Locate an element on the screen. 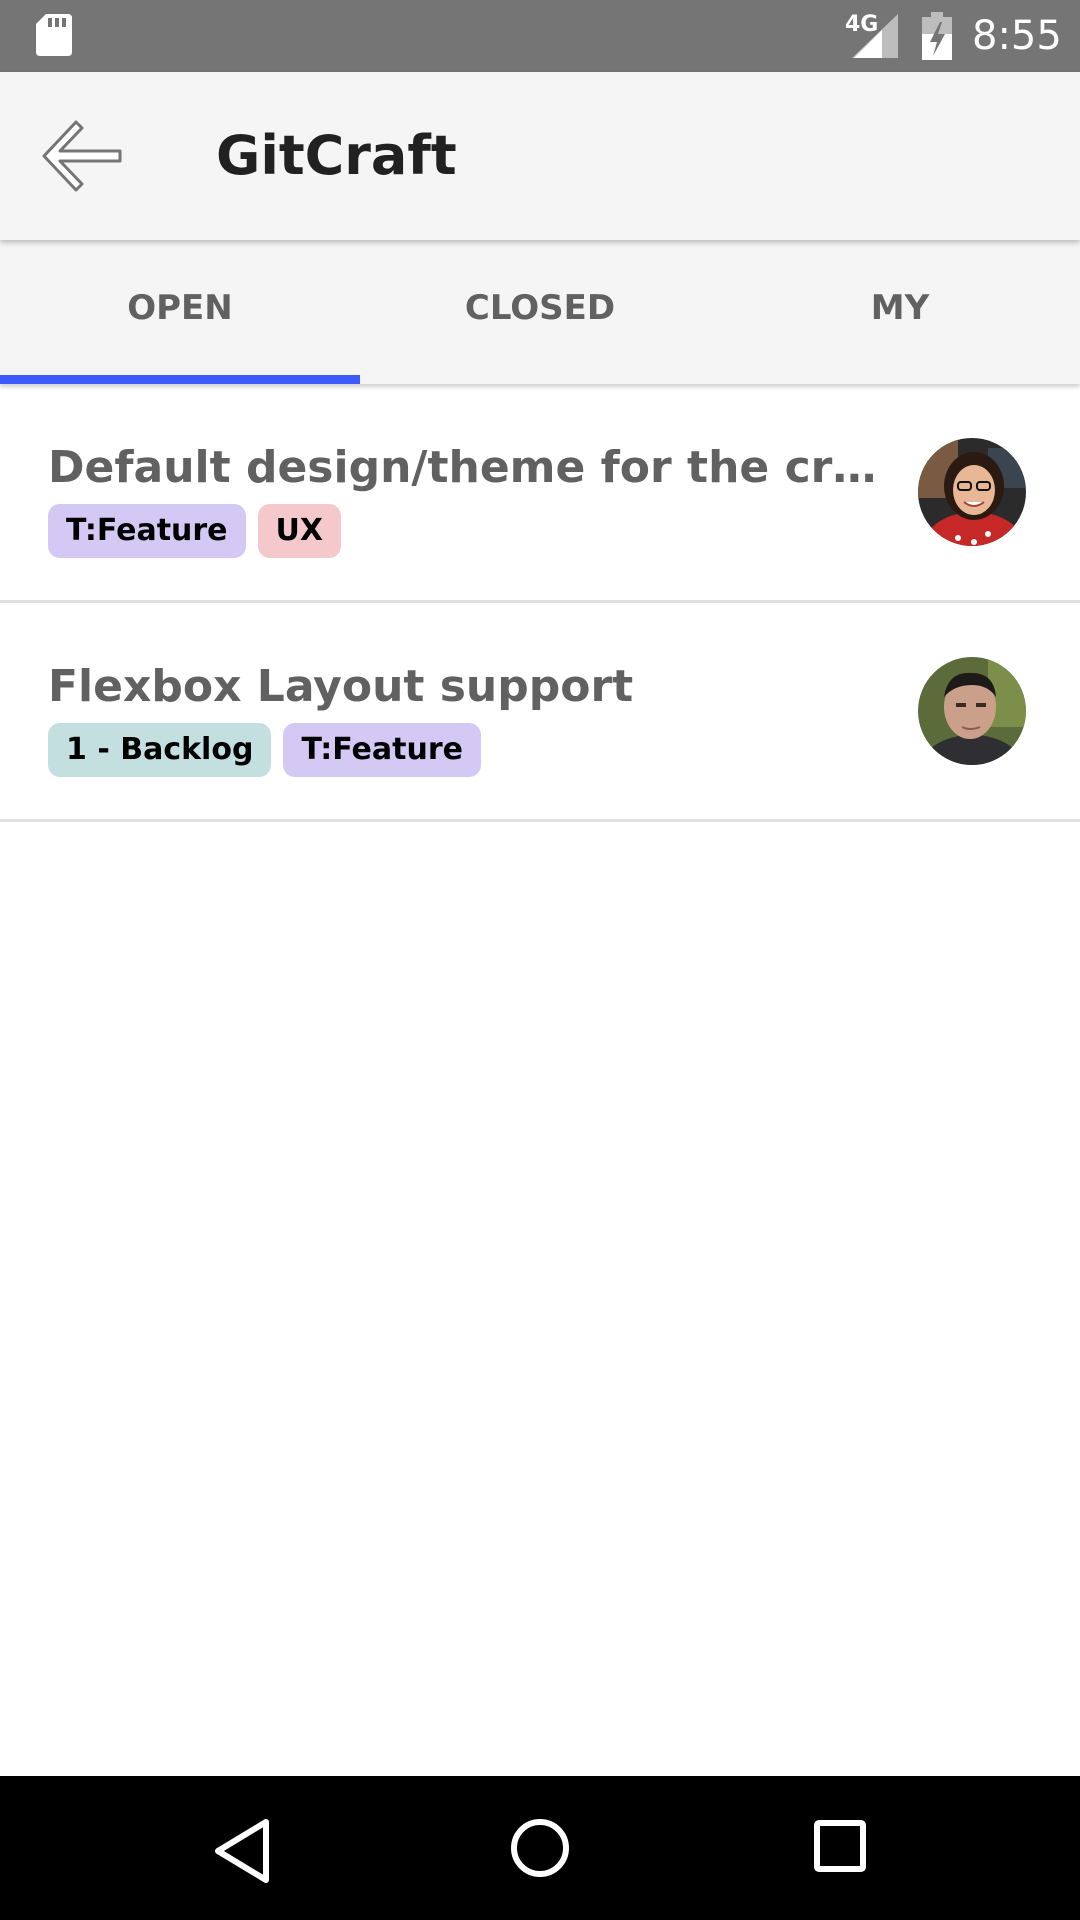  sd-card-icon is located at coordinates (54, 35).